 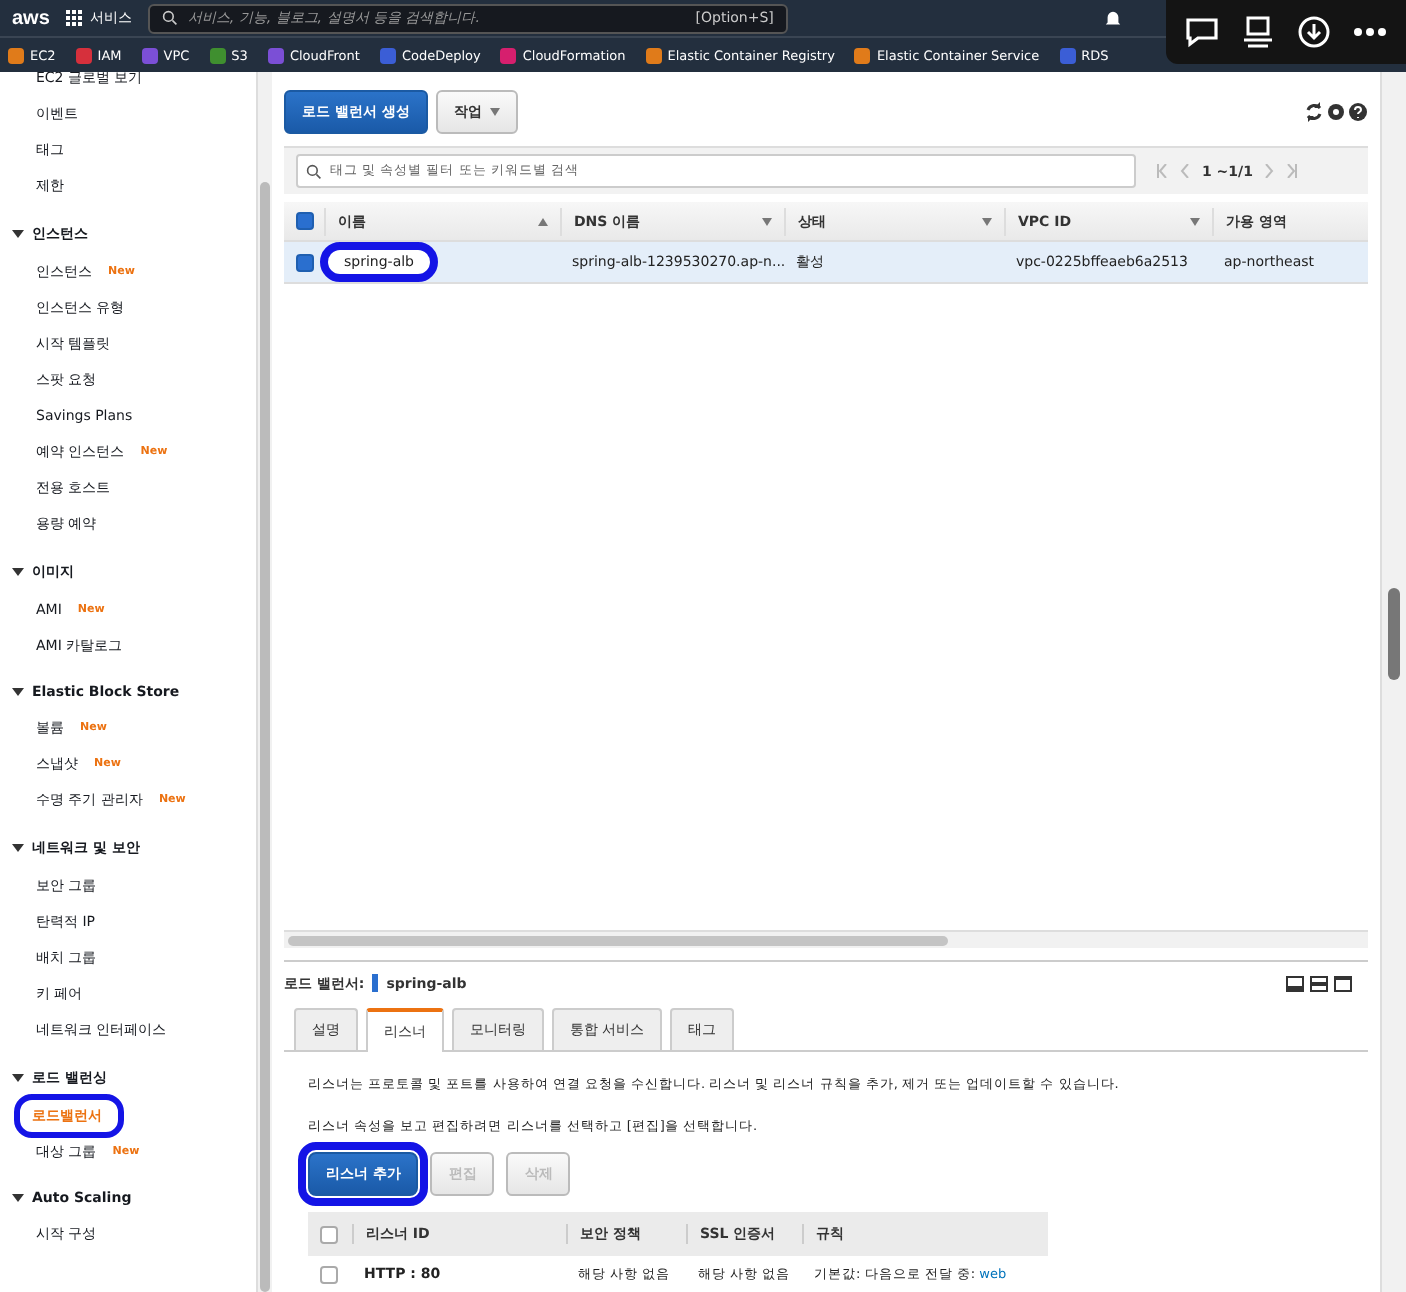 I want to click on settings-icon, so click(x=1336, y=112).